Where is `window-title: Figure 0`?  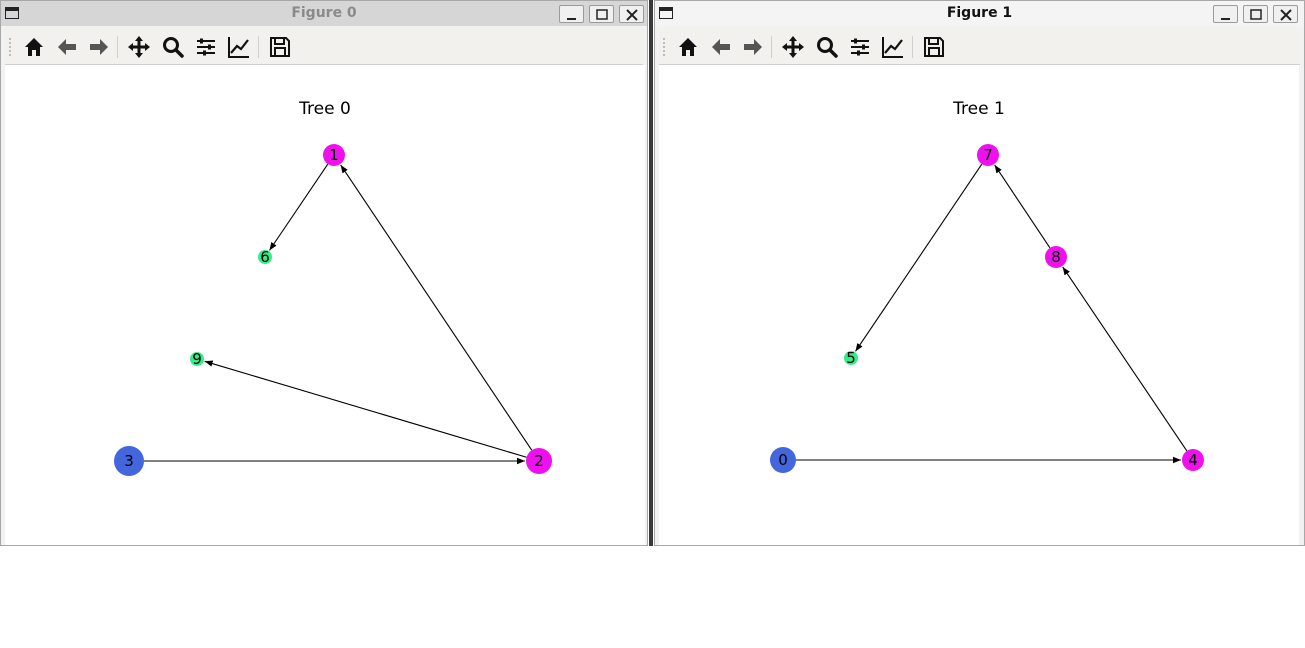
window-title: Figure 0 is located at coordinates (324, 13).